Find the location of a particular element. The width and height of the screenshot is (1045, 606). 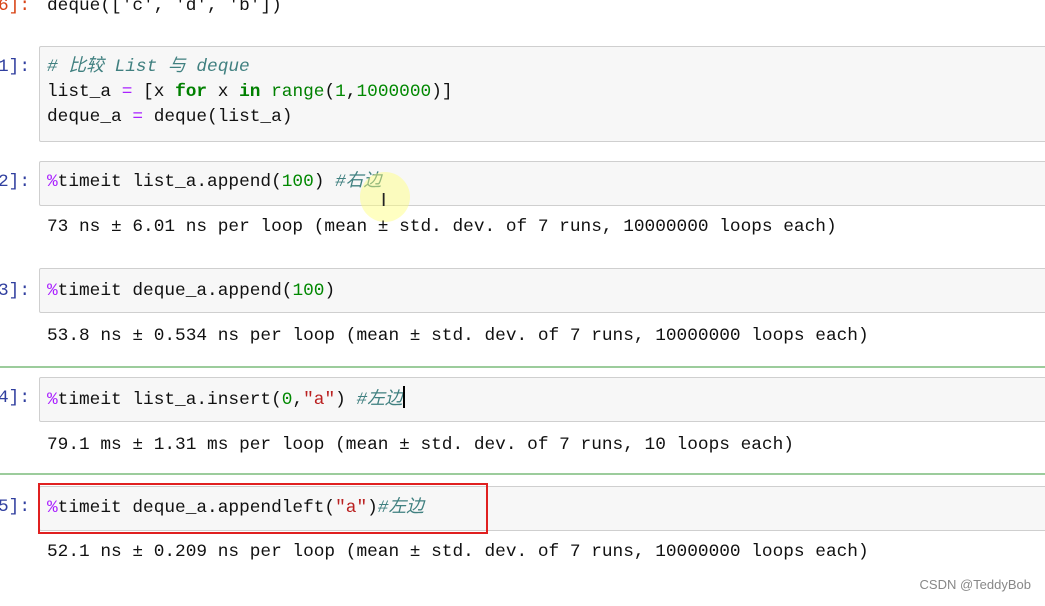

cell-prompt: 4]: is located at coordinates (15, 398).